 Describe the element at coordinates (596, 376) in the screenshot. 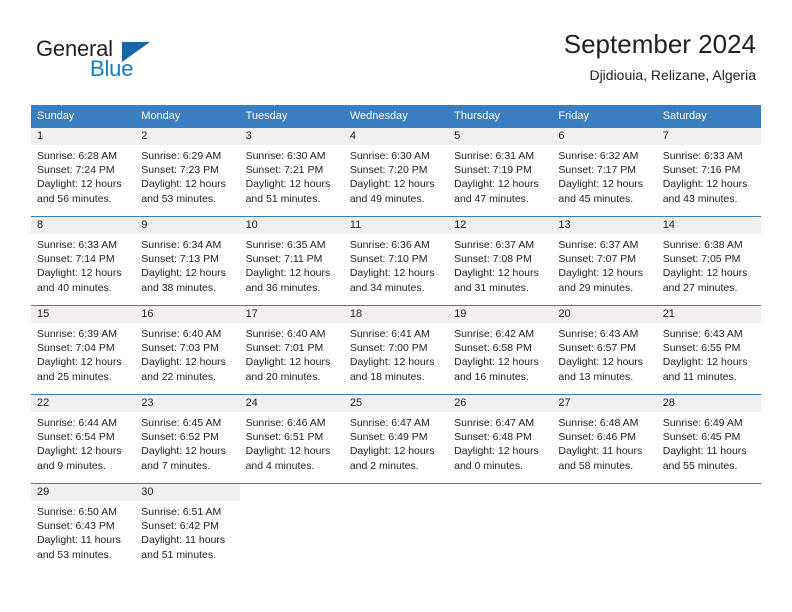

I see `daylight-text-line2: and 13 minutes.` at that location.